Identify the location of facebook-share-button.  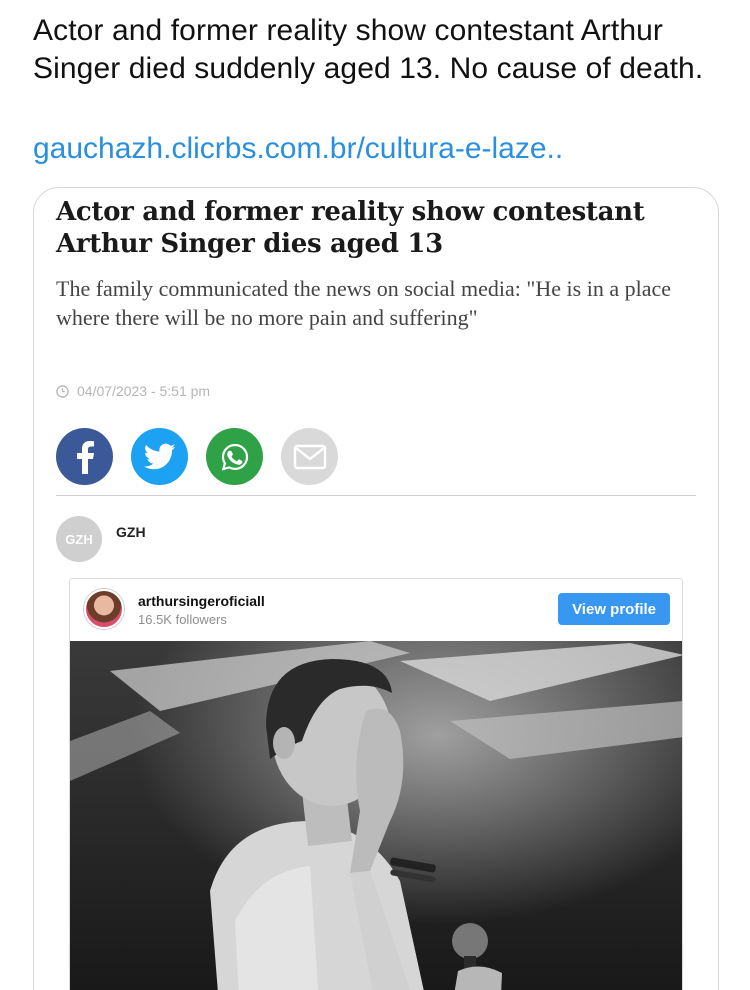
(84, 456).